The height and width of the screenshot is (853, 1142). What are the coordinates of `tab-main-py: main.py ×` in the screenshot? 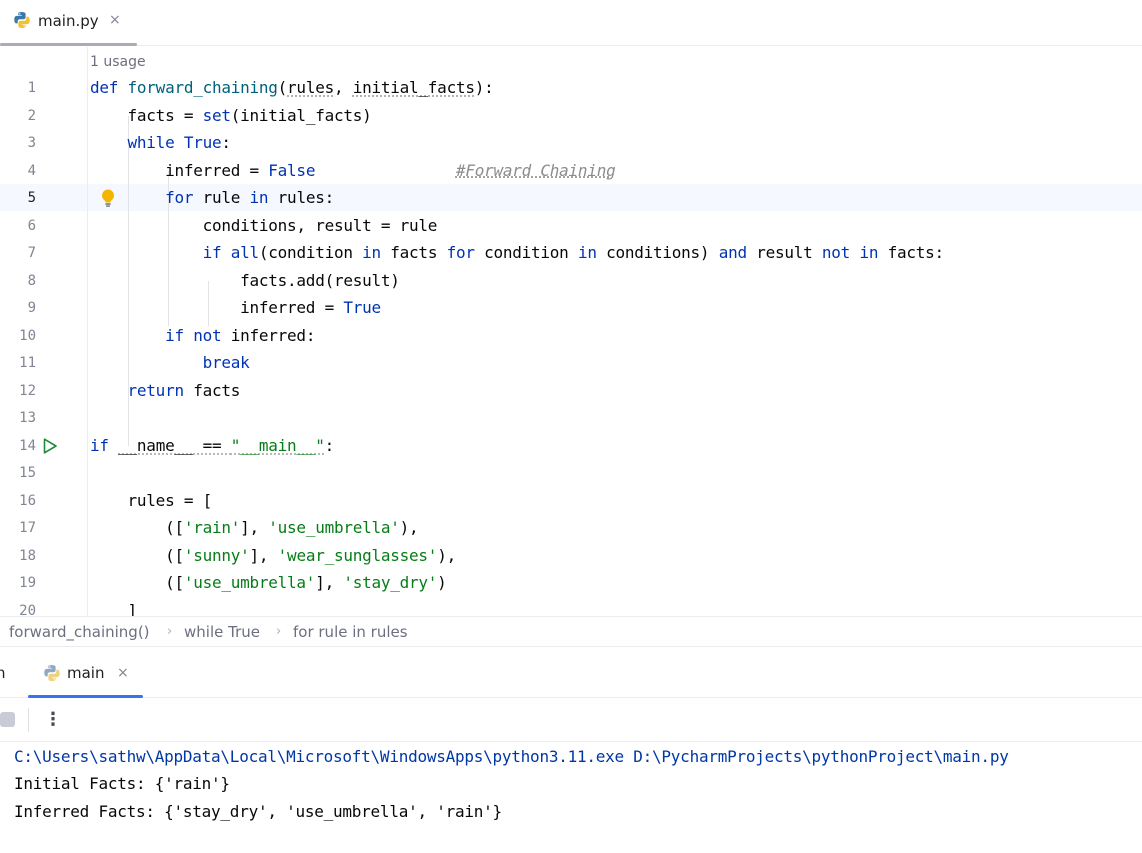 It's located at (68, 23).